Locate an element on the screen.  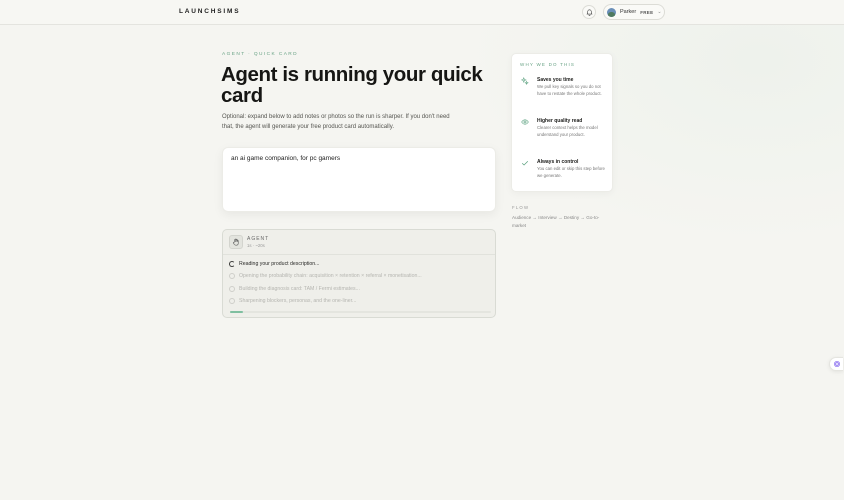
top-bar: LAUNCHSIMS Parker FREE ⌄ is located at coordinates (422, 12).